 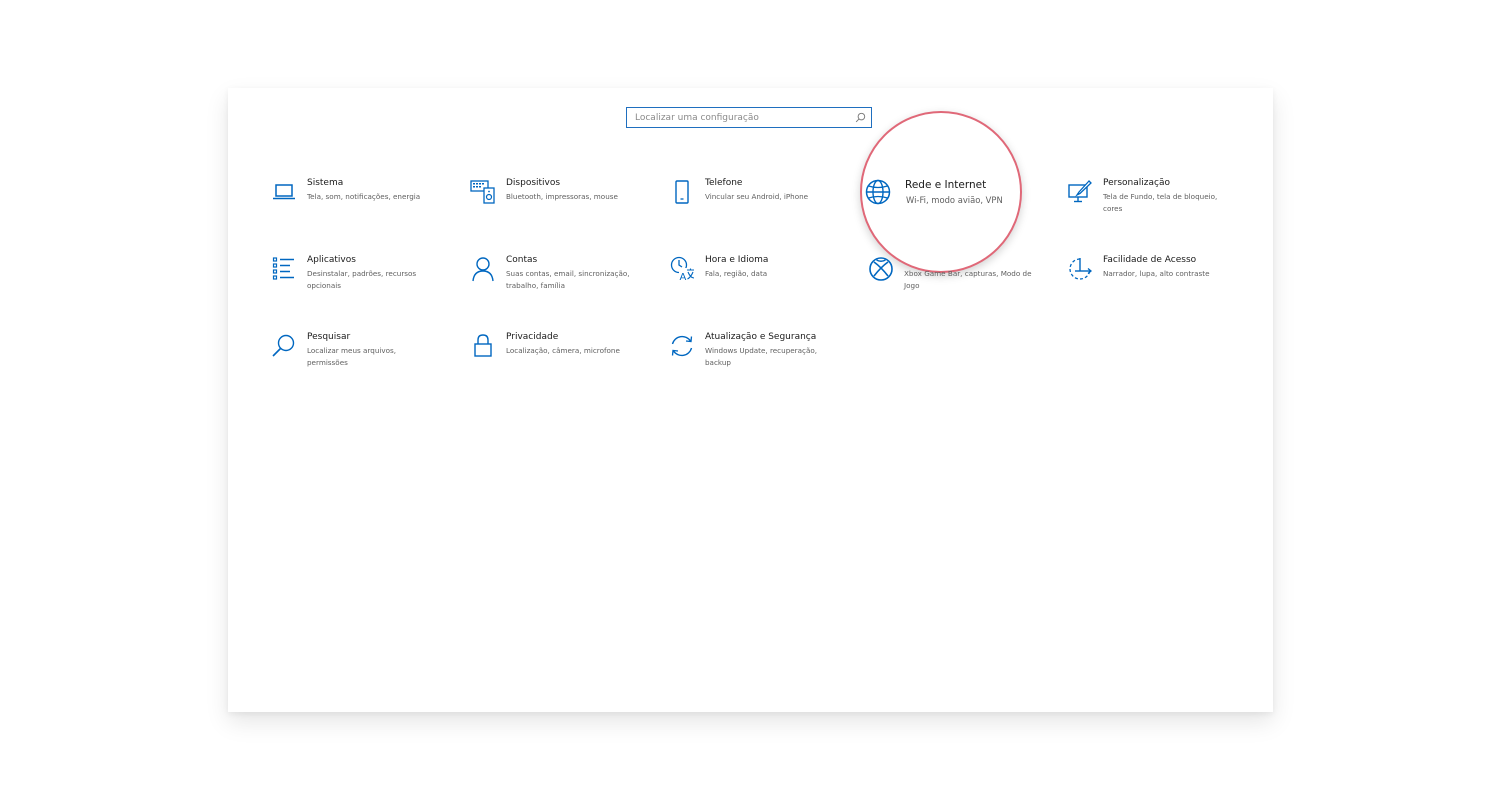 I want to click on category-description: Desinstalar, padrões, recursos opcionais, so click(x=362, y=279).